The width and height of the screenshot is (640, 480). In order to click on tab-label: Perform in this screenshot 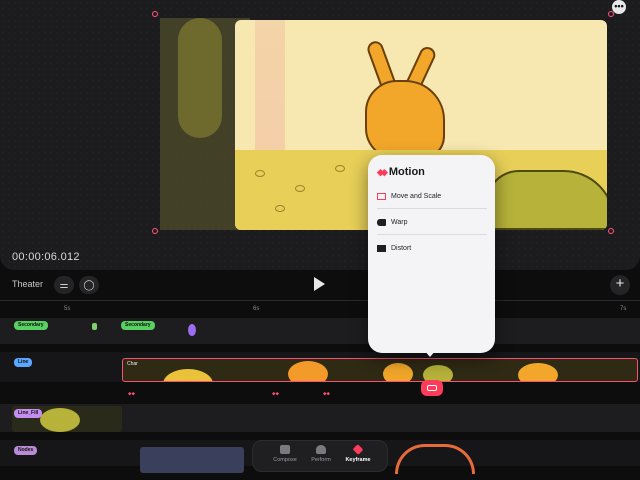, I will do `click(321, 460)`.